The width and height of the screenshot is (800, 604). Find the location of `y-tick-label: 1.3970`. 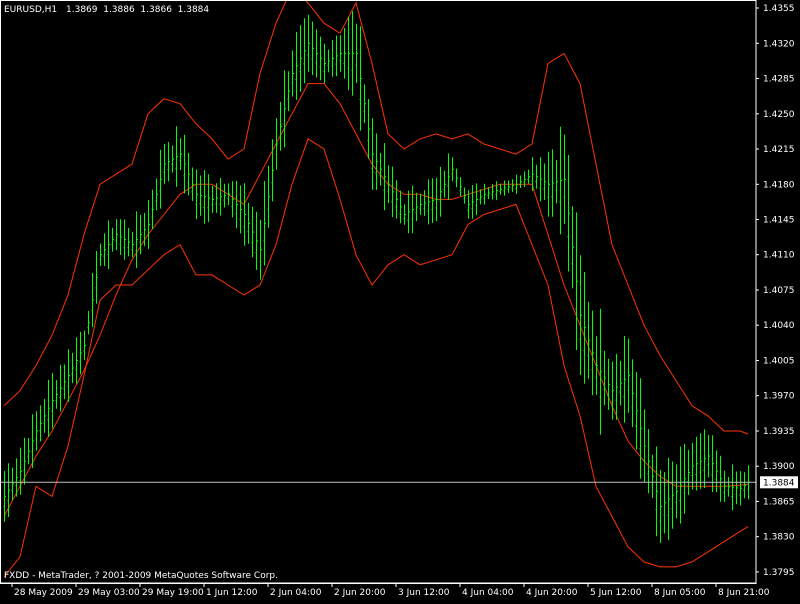

y-tick-label: 1.3970 is located at coordinates (779, 397).